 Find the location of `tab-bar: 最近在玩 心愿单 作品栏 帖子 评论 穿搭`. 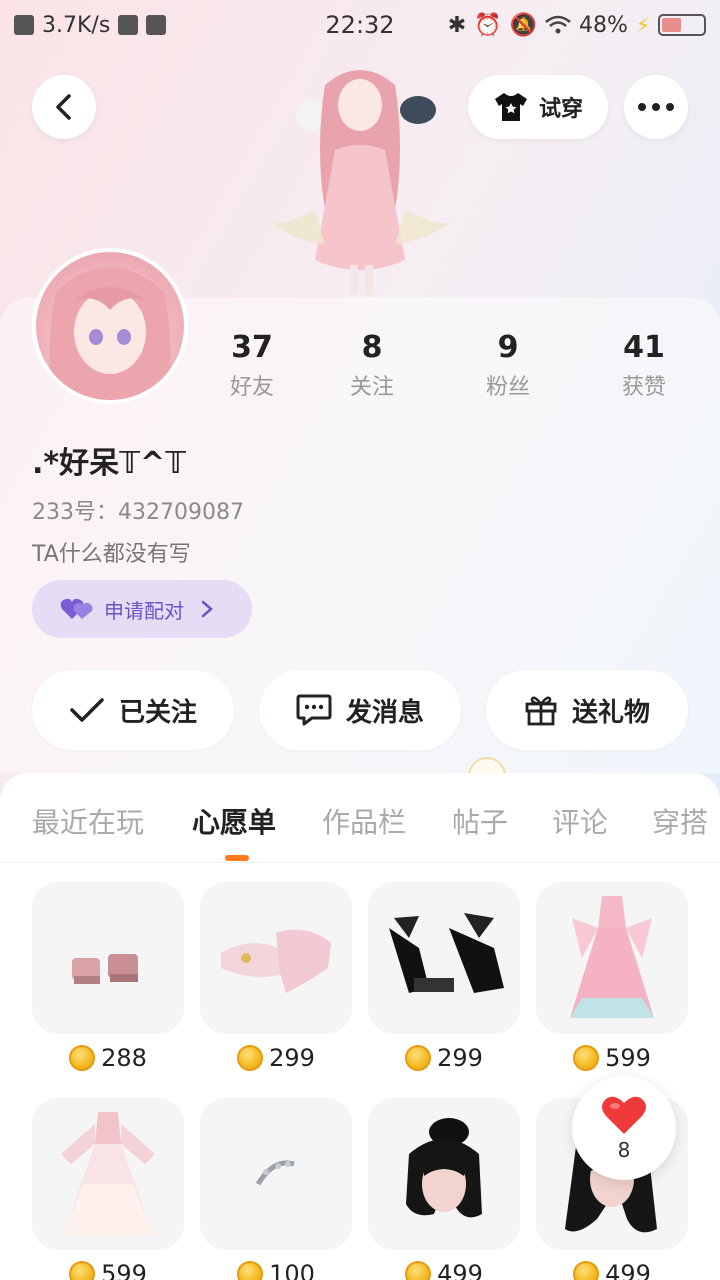

tab-bar: 最近在玩 心愿单 作品栏 帖子 评论 穿搭 is located at coordinates (360, 818).